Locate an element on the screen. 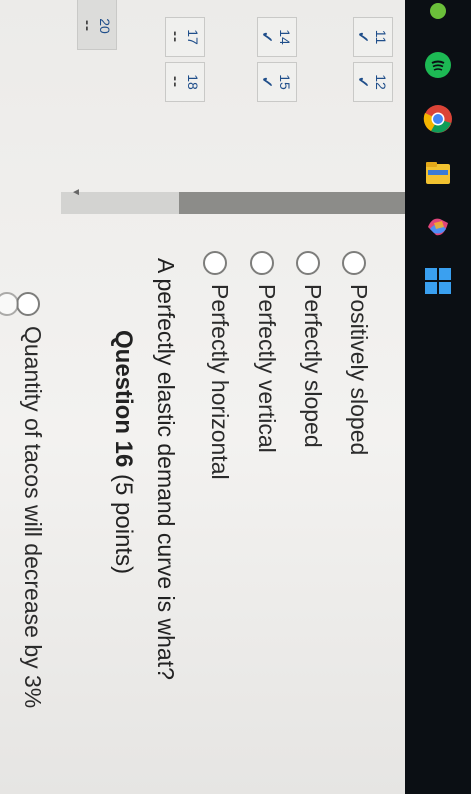 The image size is (471, 794). question-number: 12 is located at coordinates (381, 82).